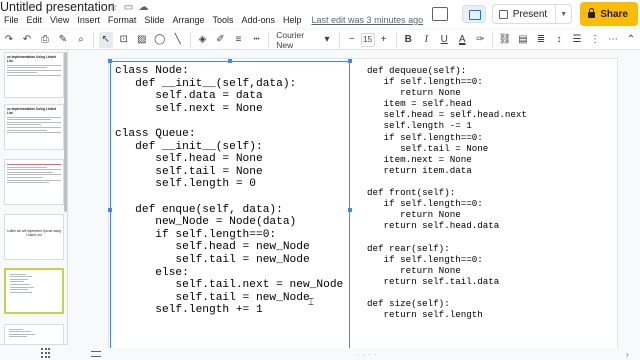  What do you see at coordinates (559, 40) in the screenshot?
I see `line-spacing-icon: ↕` at bounding box center [559, 40].